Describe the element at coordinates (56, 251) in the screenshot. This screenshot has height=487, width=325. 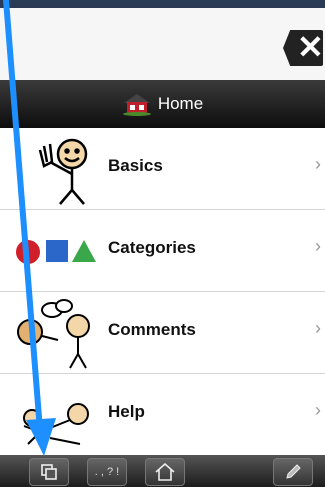
I see `shapes-icon` at that location.